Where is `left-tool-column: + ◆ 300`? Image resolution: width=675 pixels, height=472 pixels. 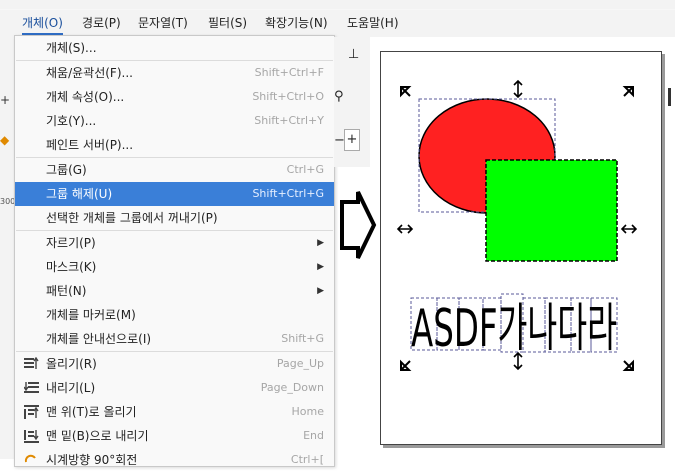 left-tool-column: + ◆ 300 is located at coordinates (8, 248).